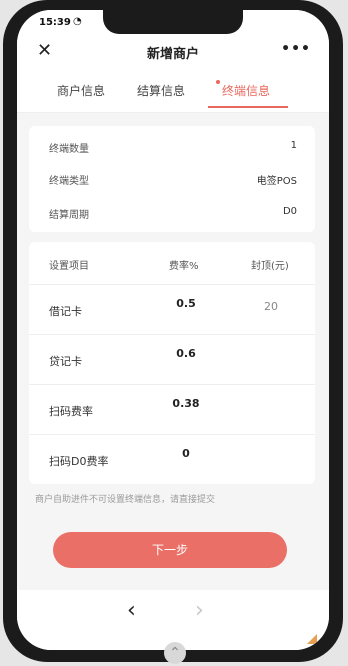 Image resolution: width=348 pixels, height=666 pixels. What do you see at coordinates (248, 107) in the screenshot?
I see `tab-underline` at bounding box center [248, 107].